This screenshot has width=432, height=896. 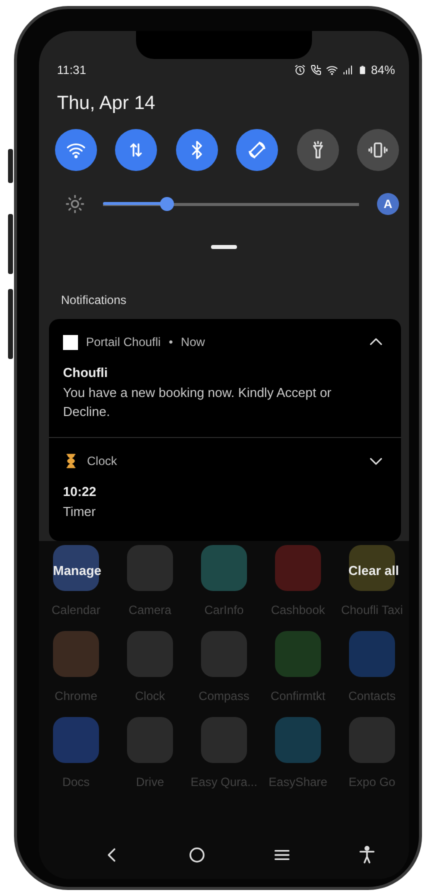 What do you see at coordinates (94, 300) in the screenshot?
I see `section-heading: Notifications` at bounding box center [94, 300].